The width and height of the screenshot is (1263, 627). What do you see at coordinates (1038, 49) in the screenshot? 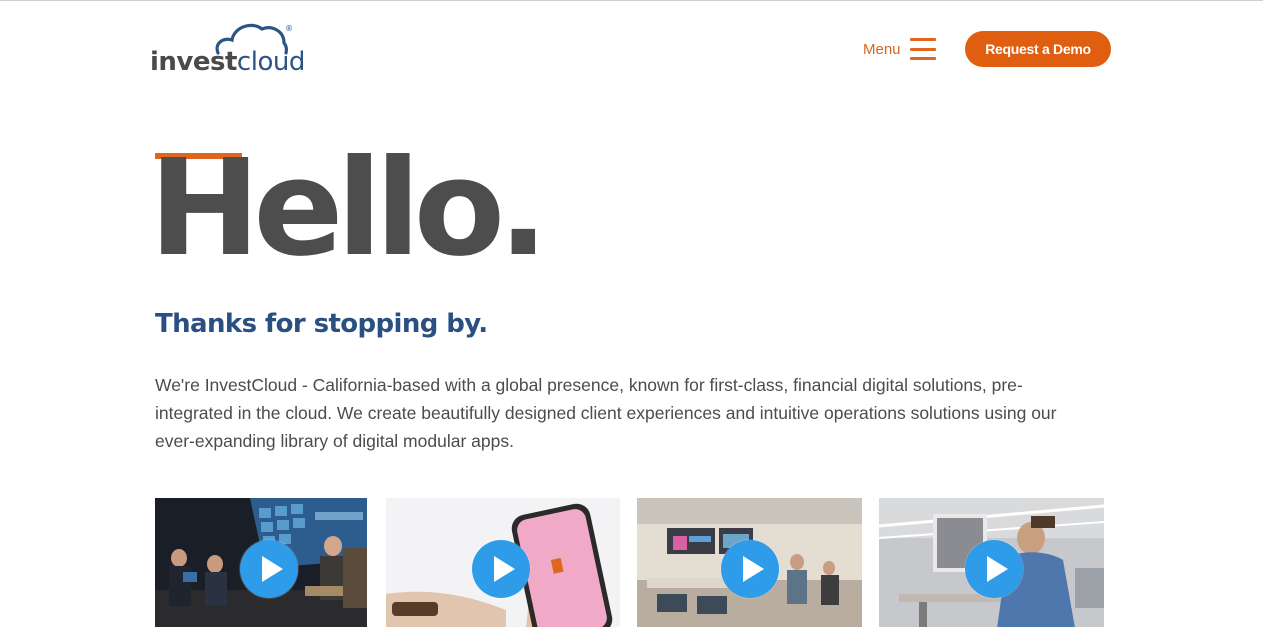
I see `request-demo-button: Request a Demo` at bounding box center [1038, 49].